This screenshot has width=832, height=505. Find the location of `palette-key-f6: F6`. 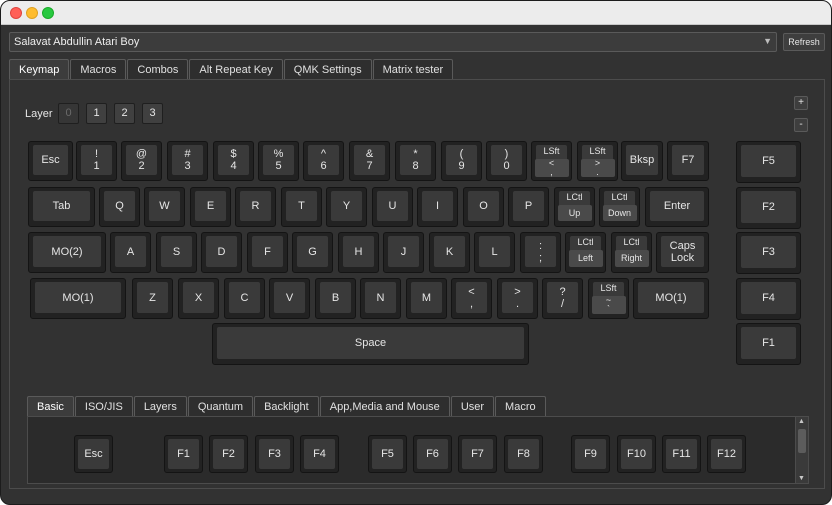

palette-key-f6: F6 is located at coordinates (432, 454).